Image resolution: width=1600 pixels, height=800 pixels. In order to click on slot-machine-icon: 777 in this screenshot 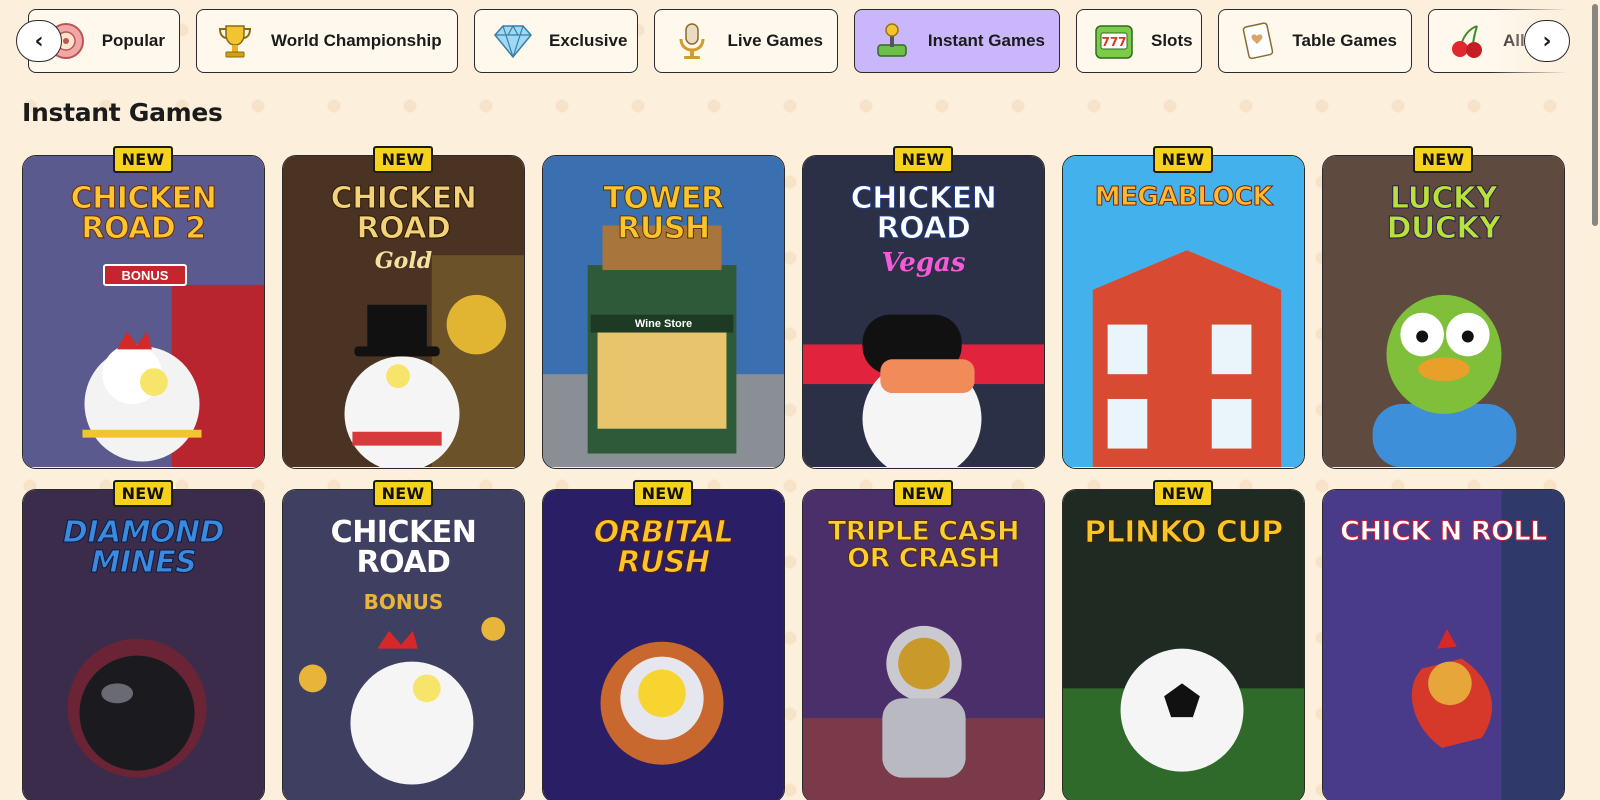, I will do `click(1115, 41)`.